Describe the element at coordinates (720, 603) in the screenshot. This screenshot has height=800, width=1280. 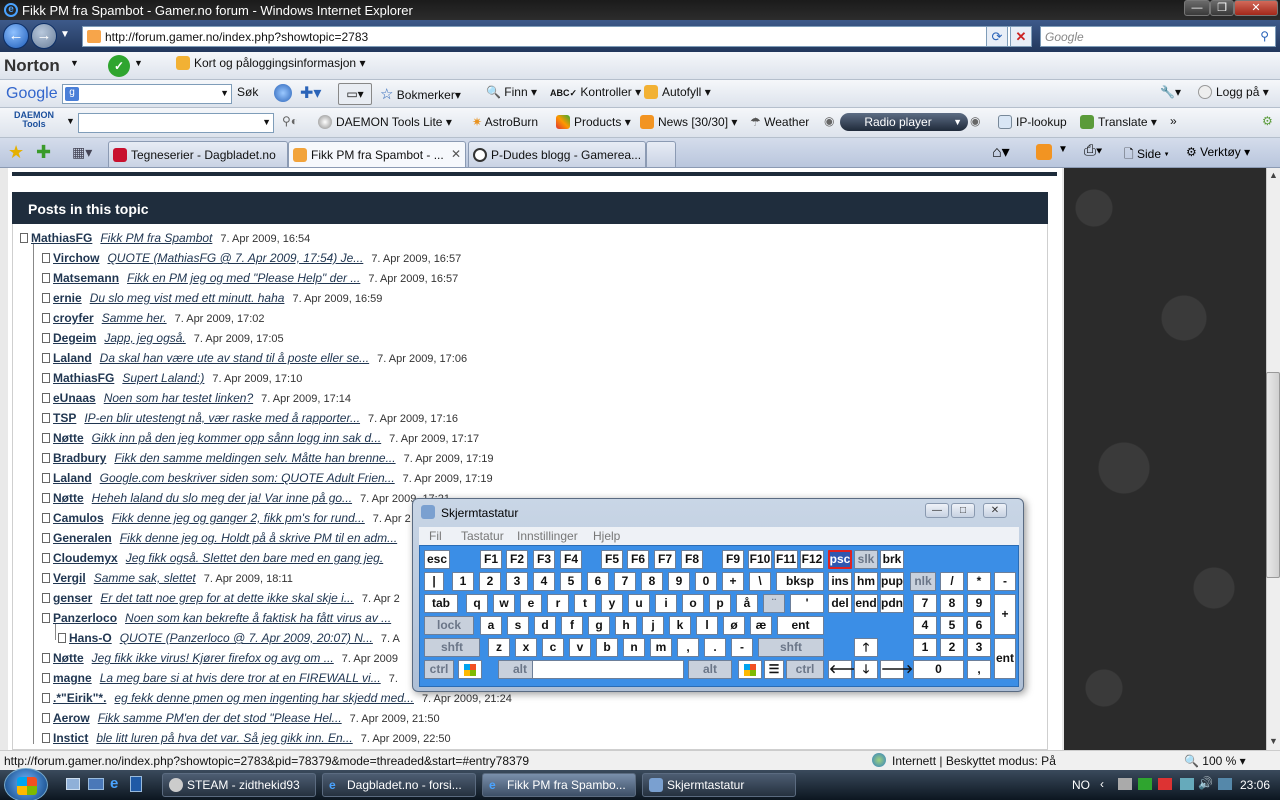
I see `osk-key-p: p` at that location.